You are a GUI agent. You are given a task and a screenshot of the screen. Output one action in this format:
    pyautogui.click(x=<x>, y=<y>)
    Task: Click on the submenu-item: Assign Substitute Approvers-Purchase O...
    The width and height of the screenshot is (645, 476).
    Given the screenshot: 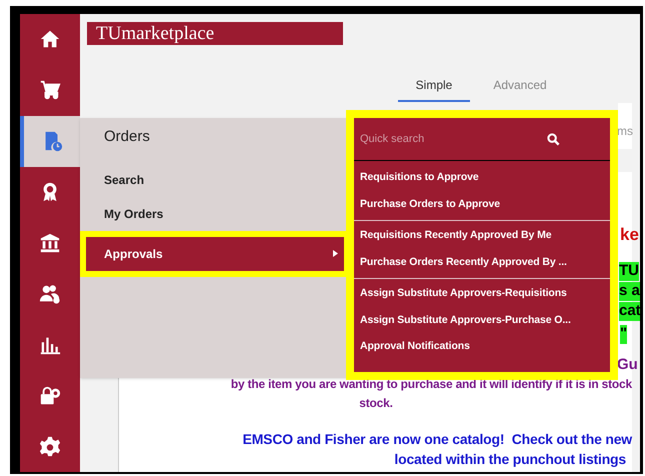 What is the action you would take?
    pyautogui.click(x=482, y=321)
    